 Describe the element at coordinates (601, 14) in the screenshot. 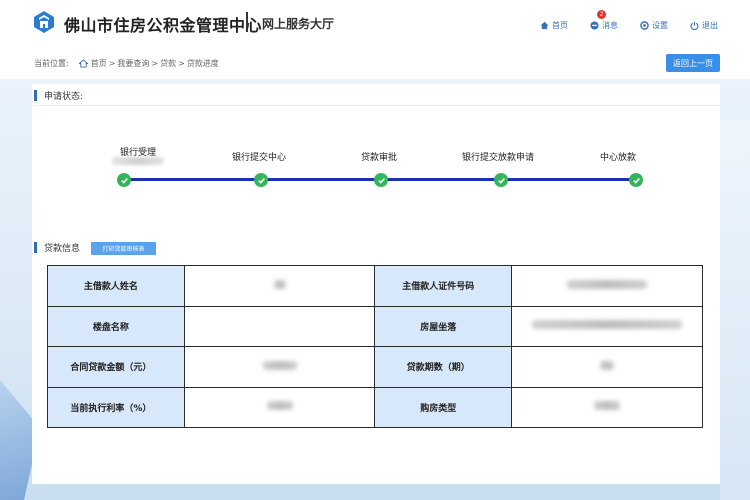

I see `message-count-badge: 2` at that location.